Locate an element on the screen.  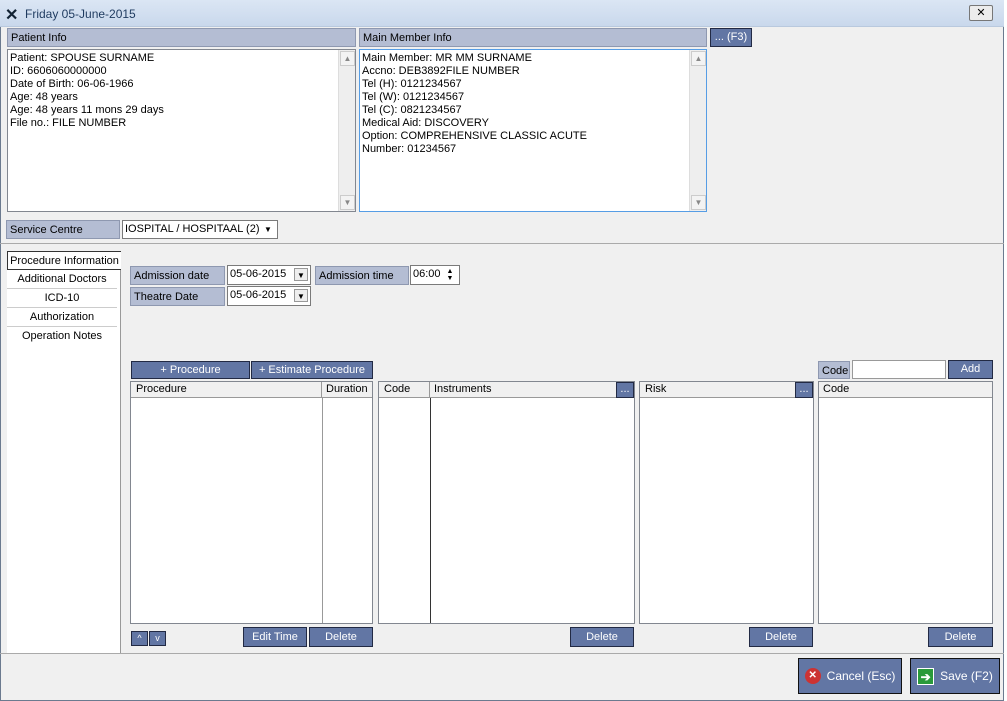
info-line: Number: 01234567 is located at coordinates (409, 149).